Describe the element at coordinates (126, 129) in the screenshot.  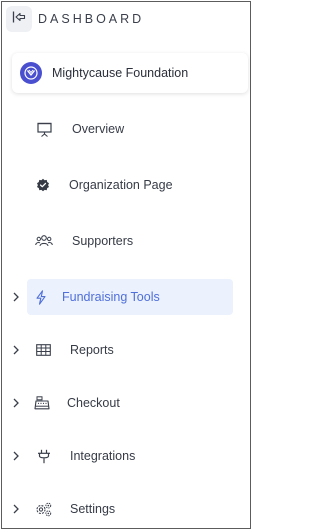
I see `nav-item-overview: Overview` at that location.